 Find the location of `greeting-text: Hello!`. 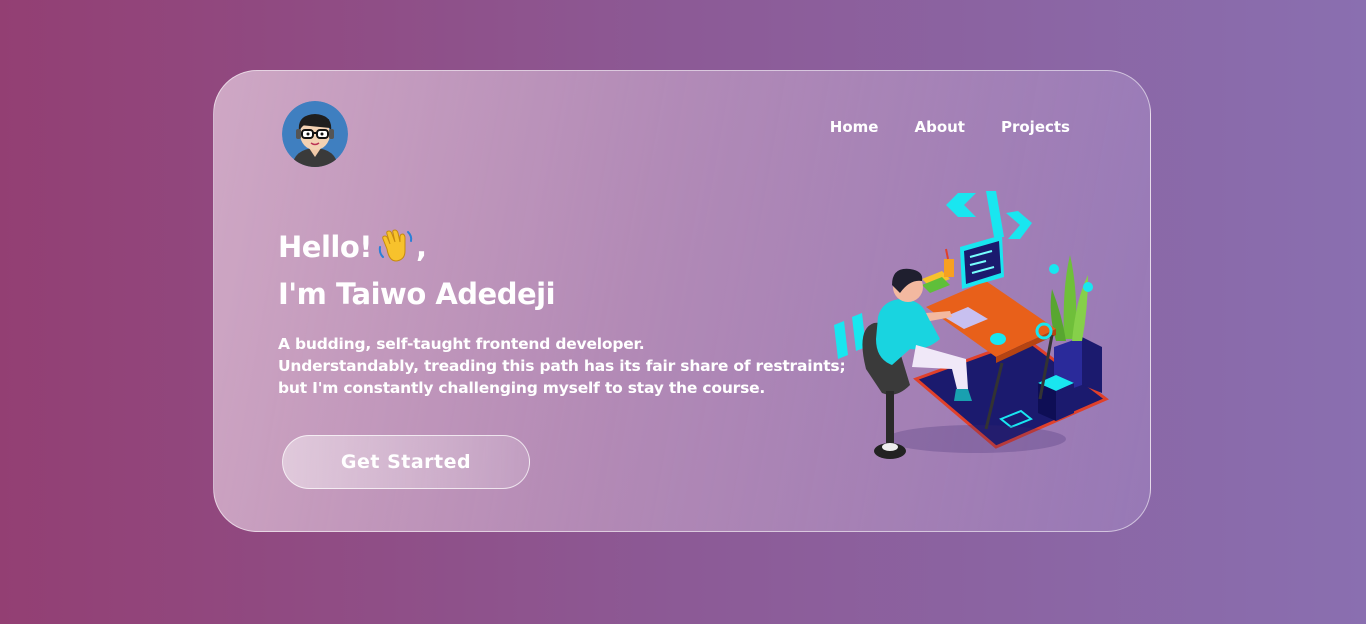

greeting-text: Hello! is located at coordinates (325, 247).